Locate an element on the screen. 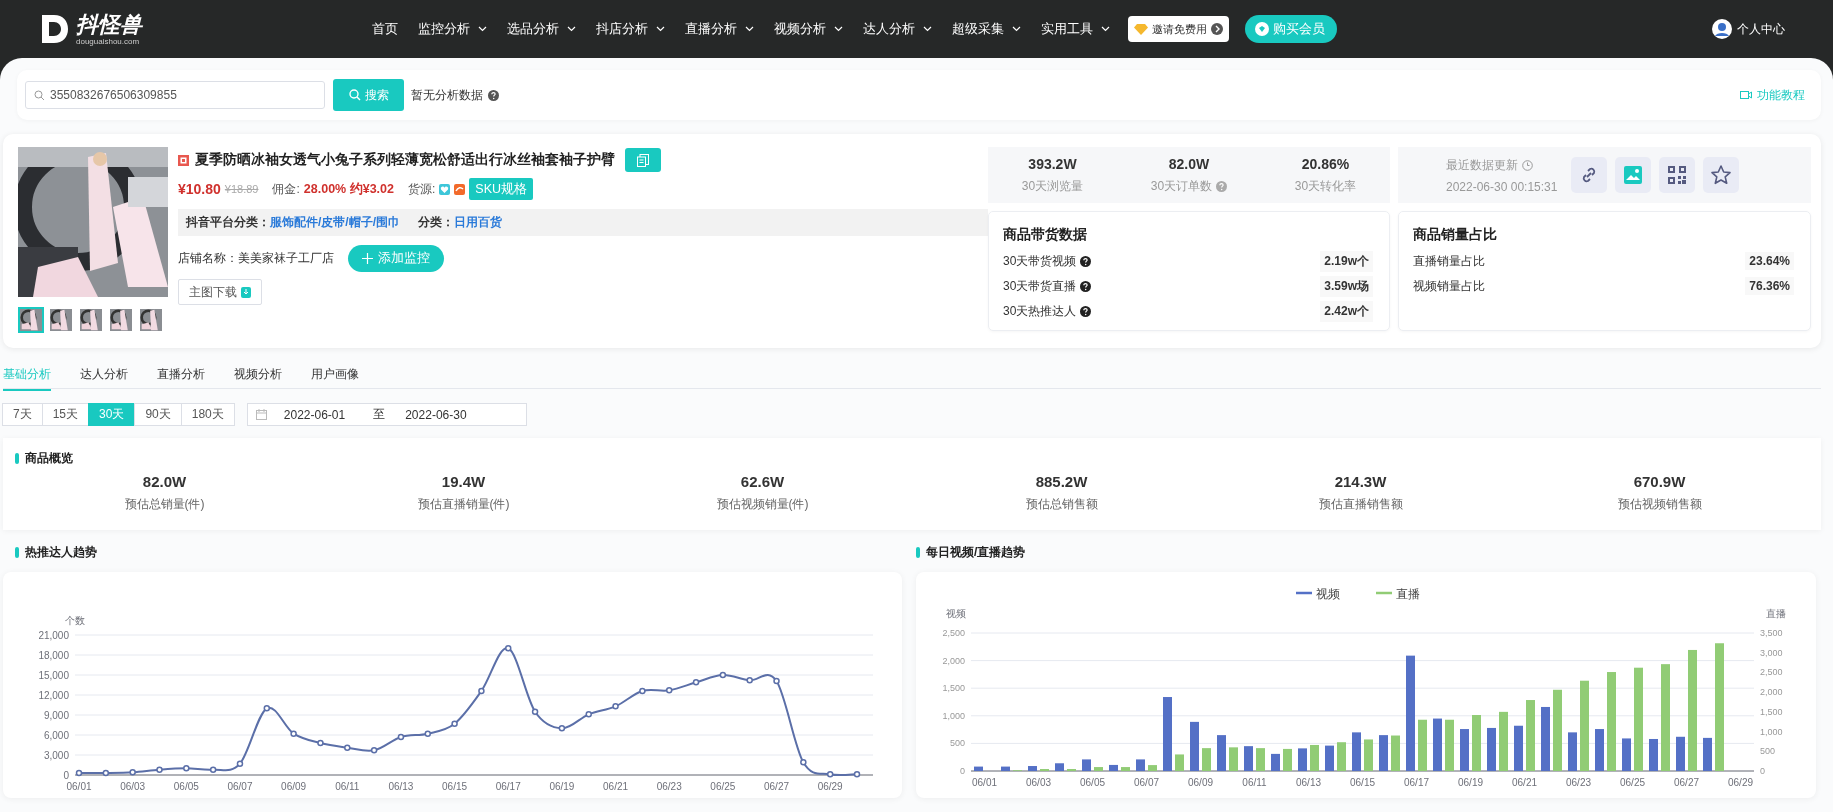 This screenshot has width=1833, height=812. metric-value: 670.9W is located at coordinates (1659, 481).